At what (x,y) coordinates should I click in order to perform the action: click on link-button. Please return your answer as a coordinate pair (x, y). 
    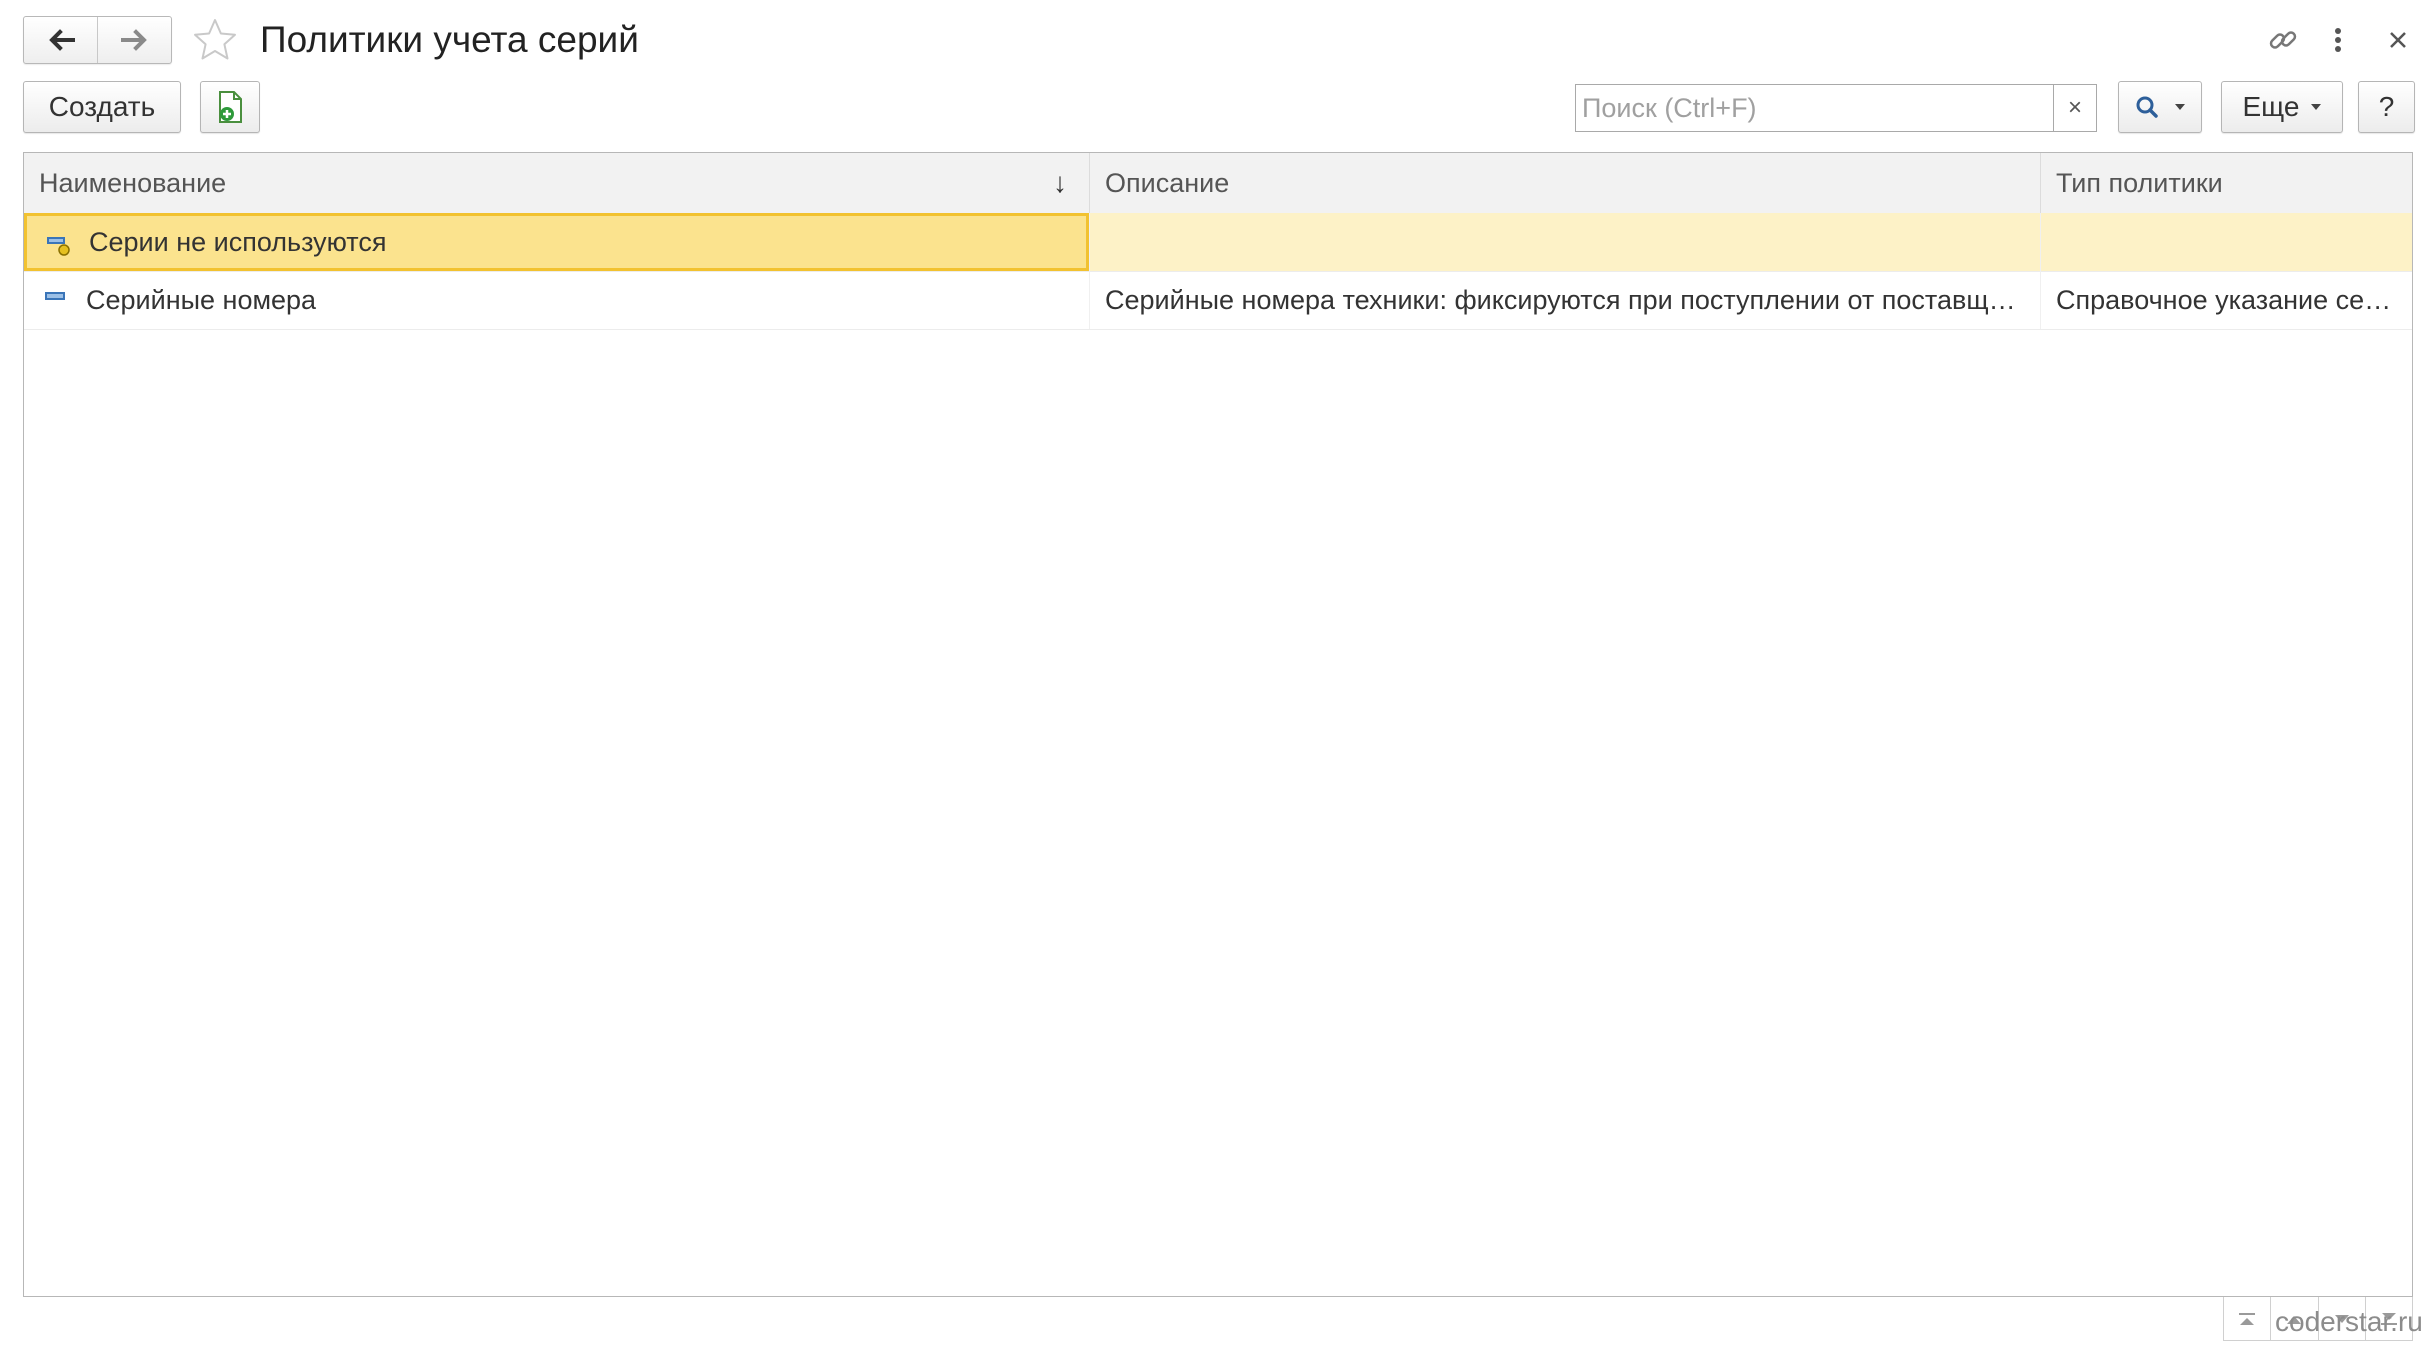
    Looking at the image, I should click on (2283, 40).